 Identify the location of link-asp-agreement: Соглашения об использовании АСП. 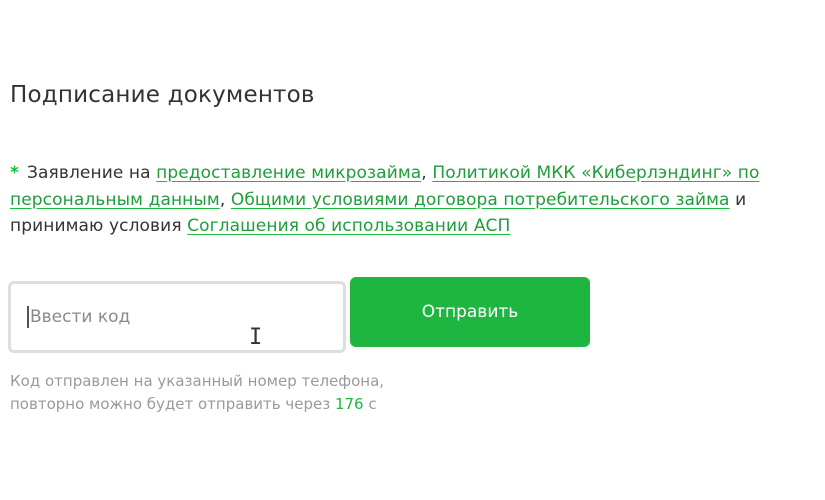
(348, 226).